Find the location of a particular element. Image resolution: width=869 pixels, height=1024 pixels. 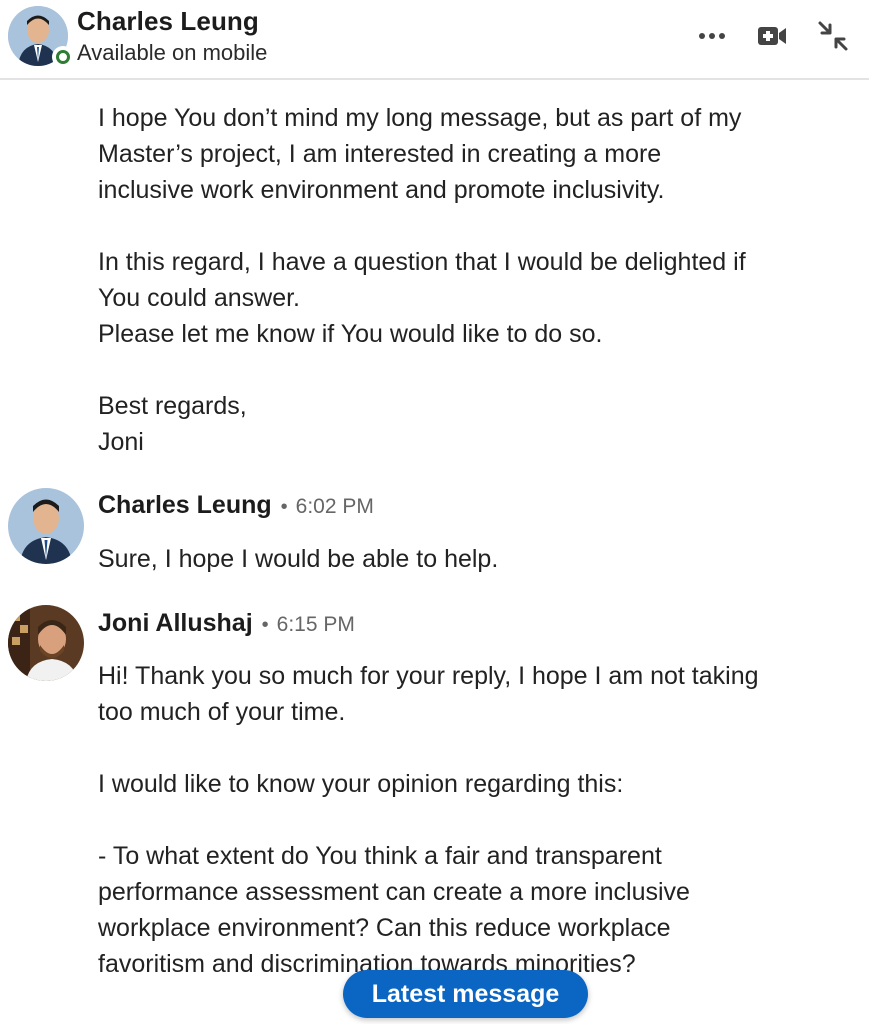

message-timestamp: 6:02 PM is located at coordinates (334, 506).